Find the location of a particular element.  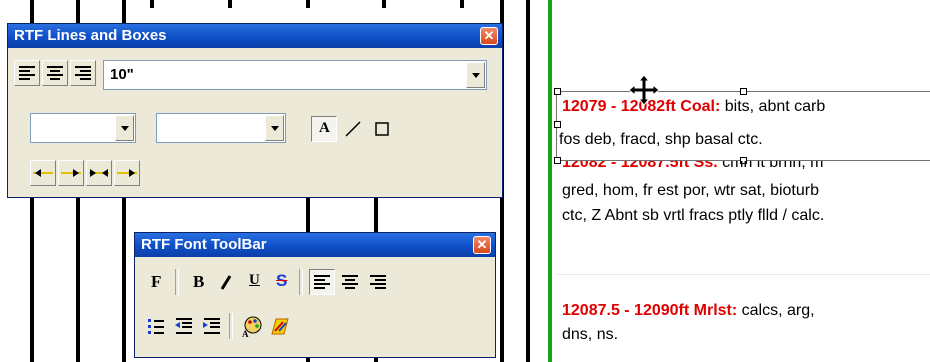

outdent-icon is located at coordinates (183, 326).